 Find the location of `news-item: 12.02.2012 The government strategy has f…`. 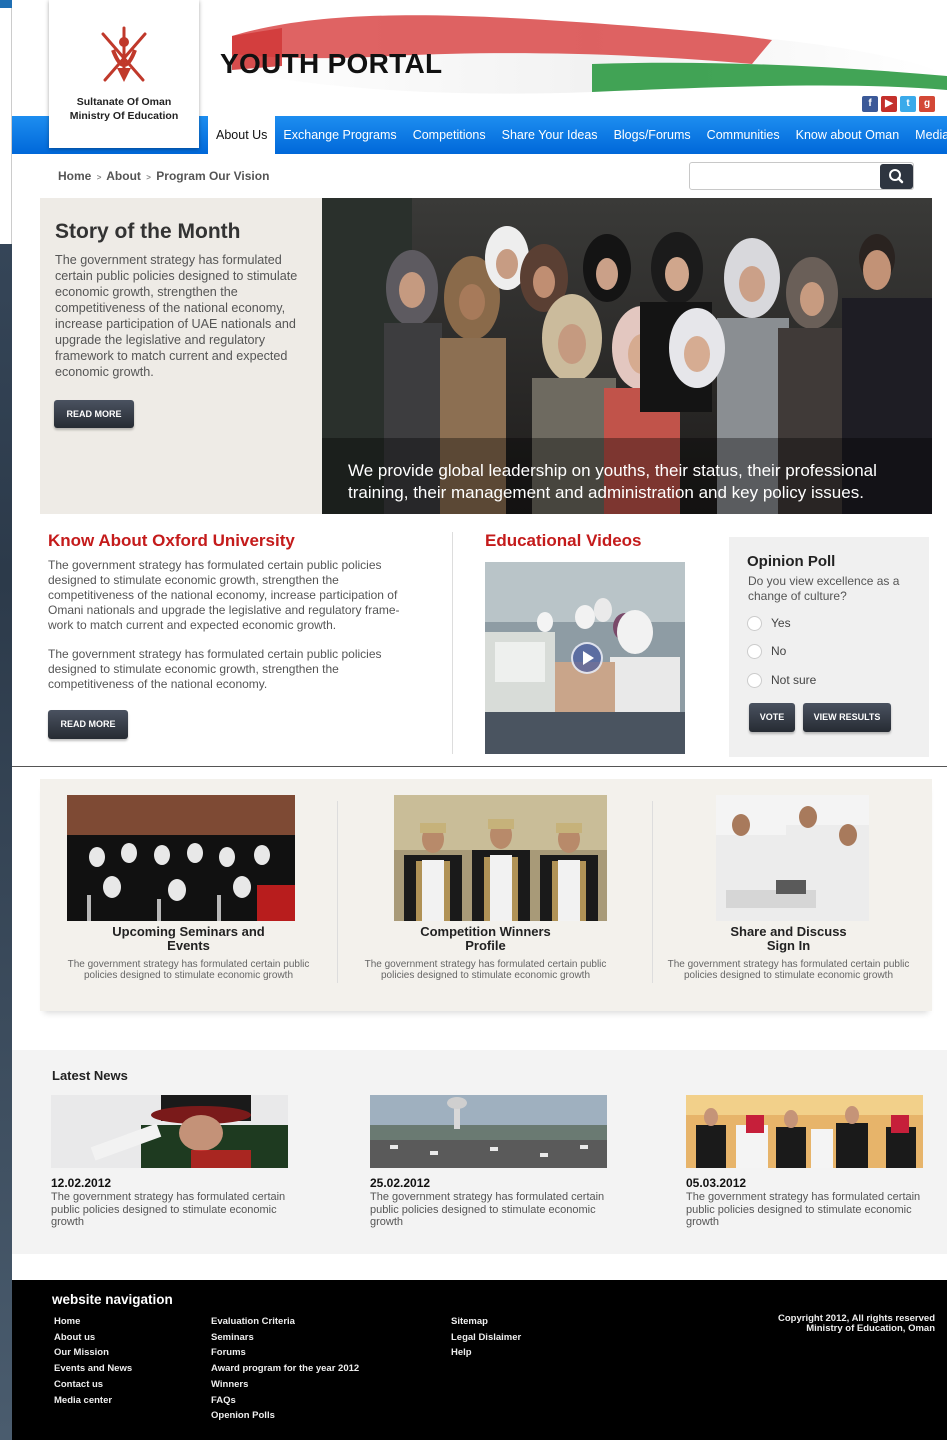

news-item: 12.02.2012 The government strategy has f… is located at coordinates (173, 1162).